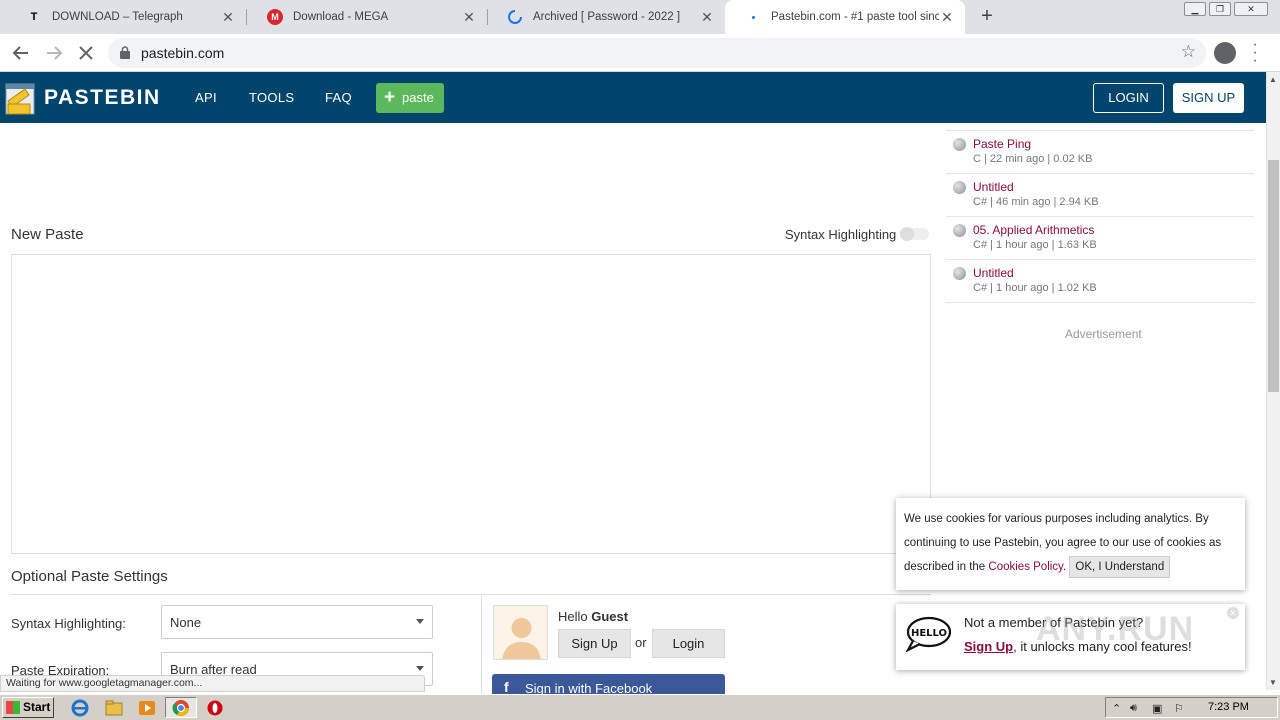  What do you see at coordinates (206, 97) in the screenshot?
I see `nav-api: API` at bounding box center [206, 97].